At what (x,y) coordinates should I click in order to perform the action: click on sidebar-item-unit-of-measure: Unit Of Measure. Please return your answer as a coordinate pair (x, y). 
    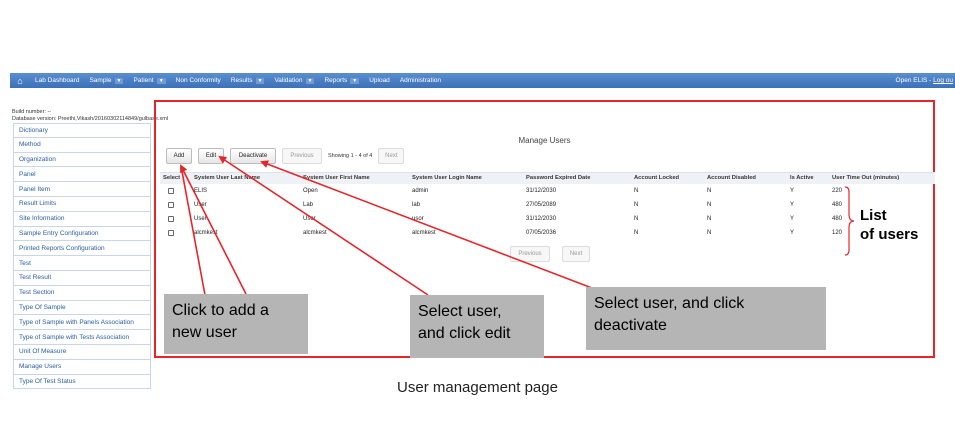
    Looking at the image, I should click on (82, 352).